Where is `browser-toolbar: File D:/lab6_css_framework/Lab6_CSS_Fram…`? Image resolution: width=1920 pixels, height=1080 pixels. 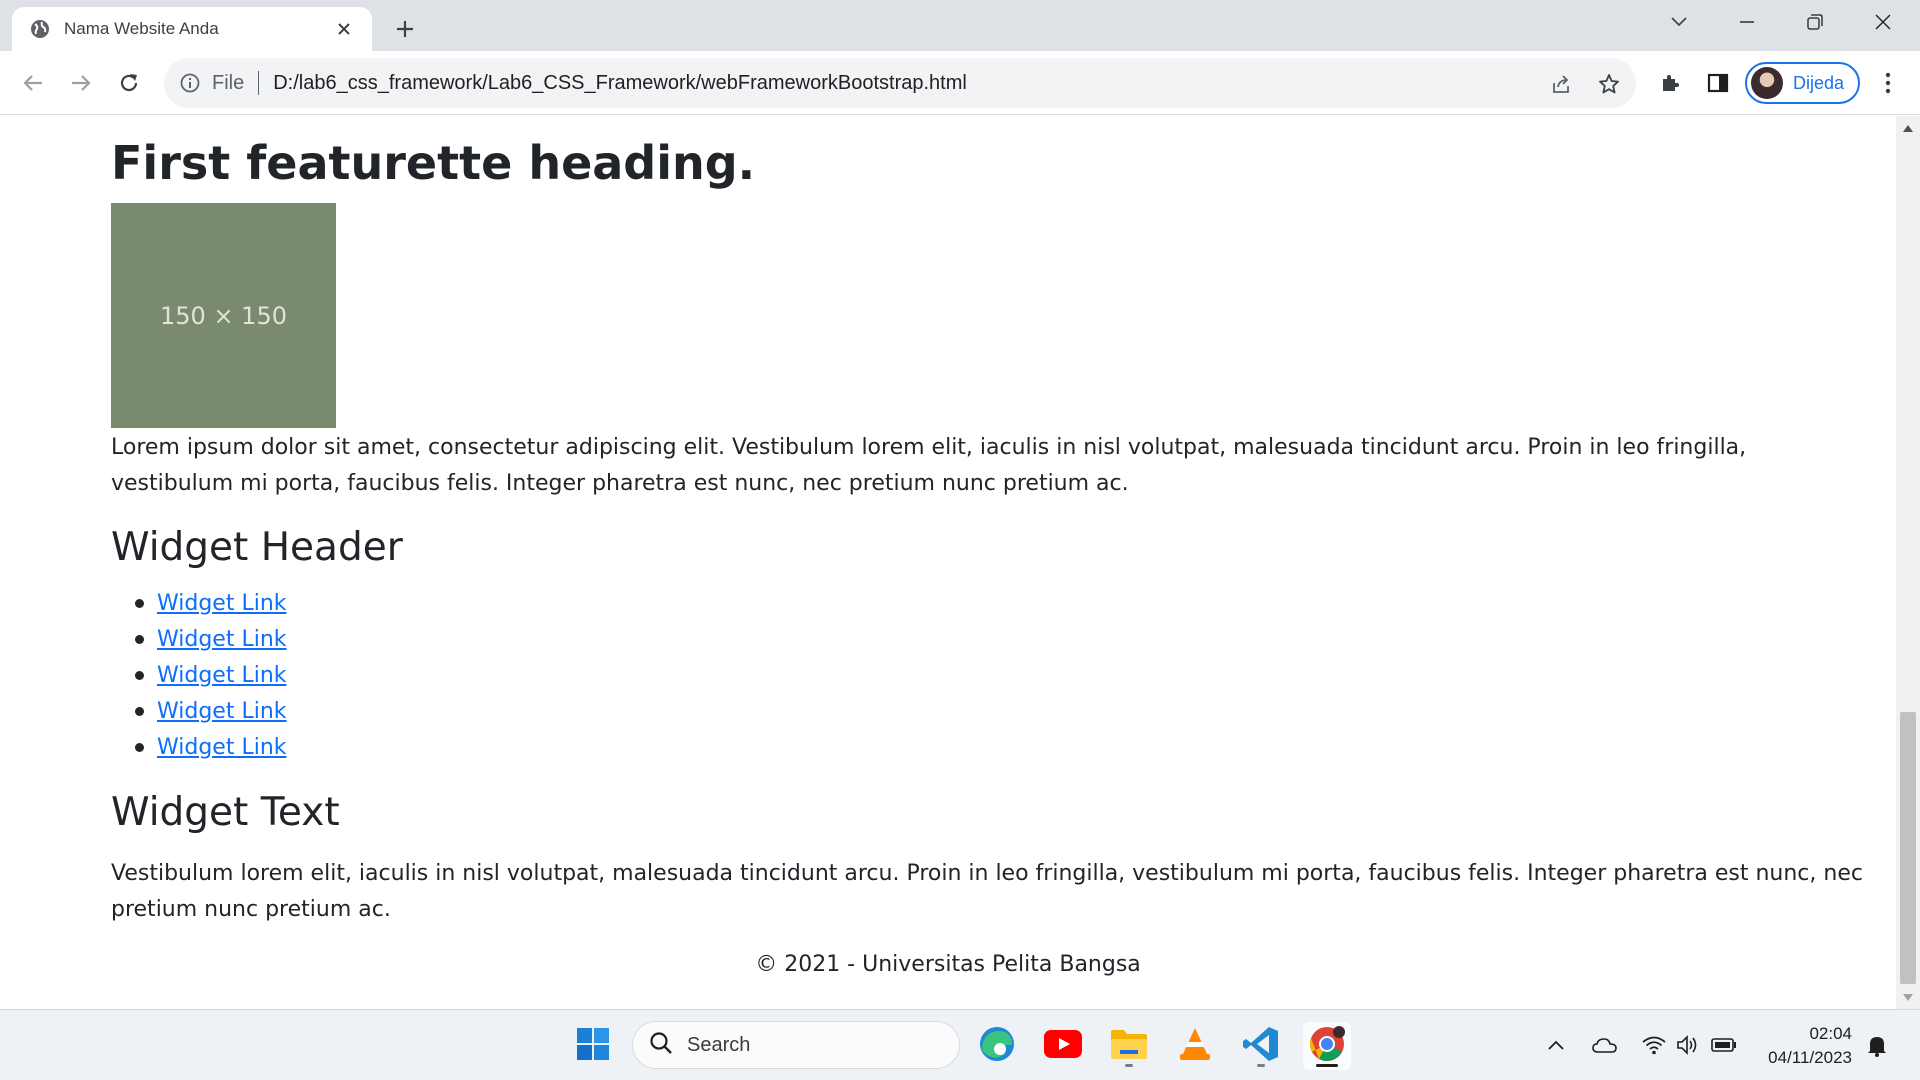
browser-toolbar: File D:/lab6_css_framework/Lab6_CSS_Fram… is located at coordinates (960, 83).